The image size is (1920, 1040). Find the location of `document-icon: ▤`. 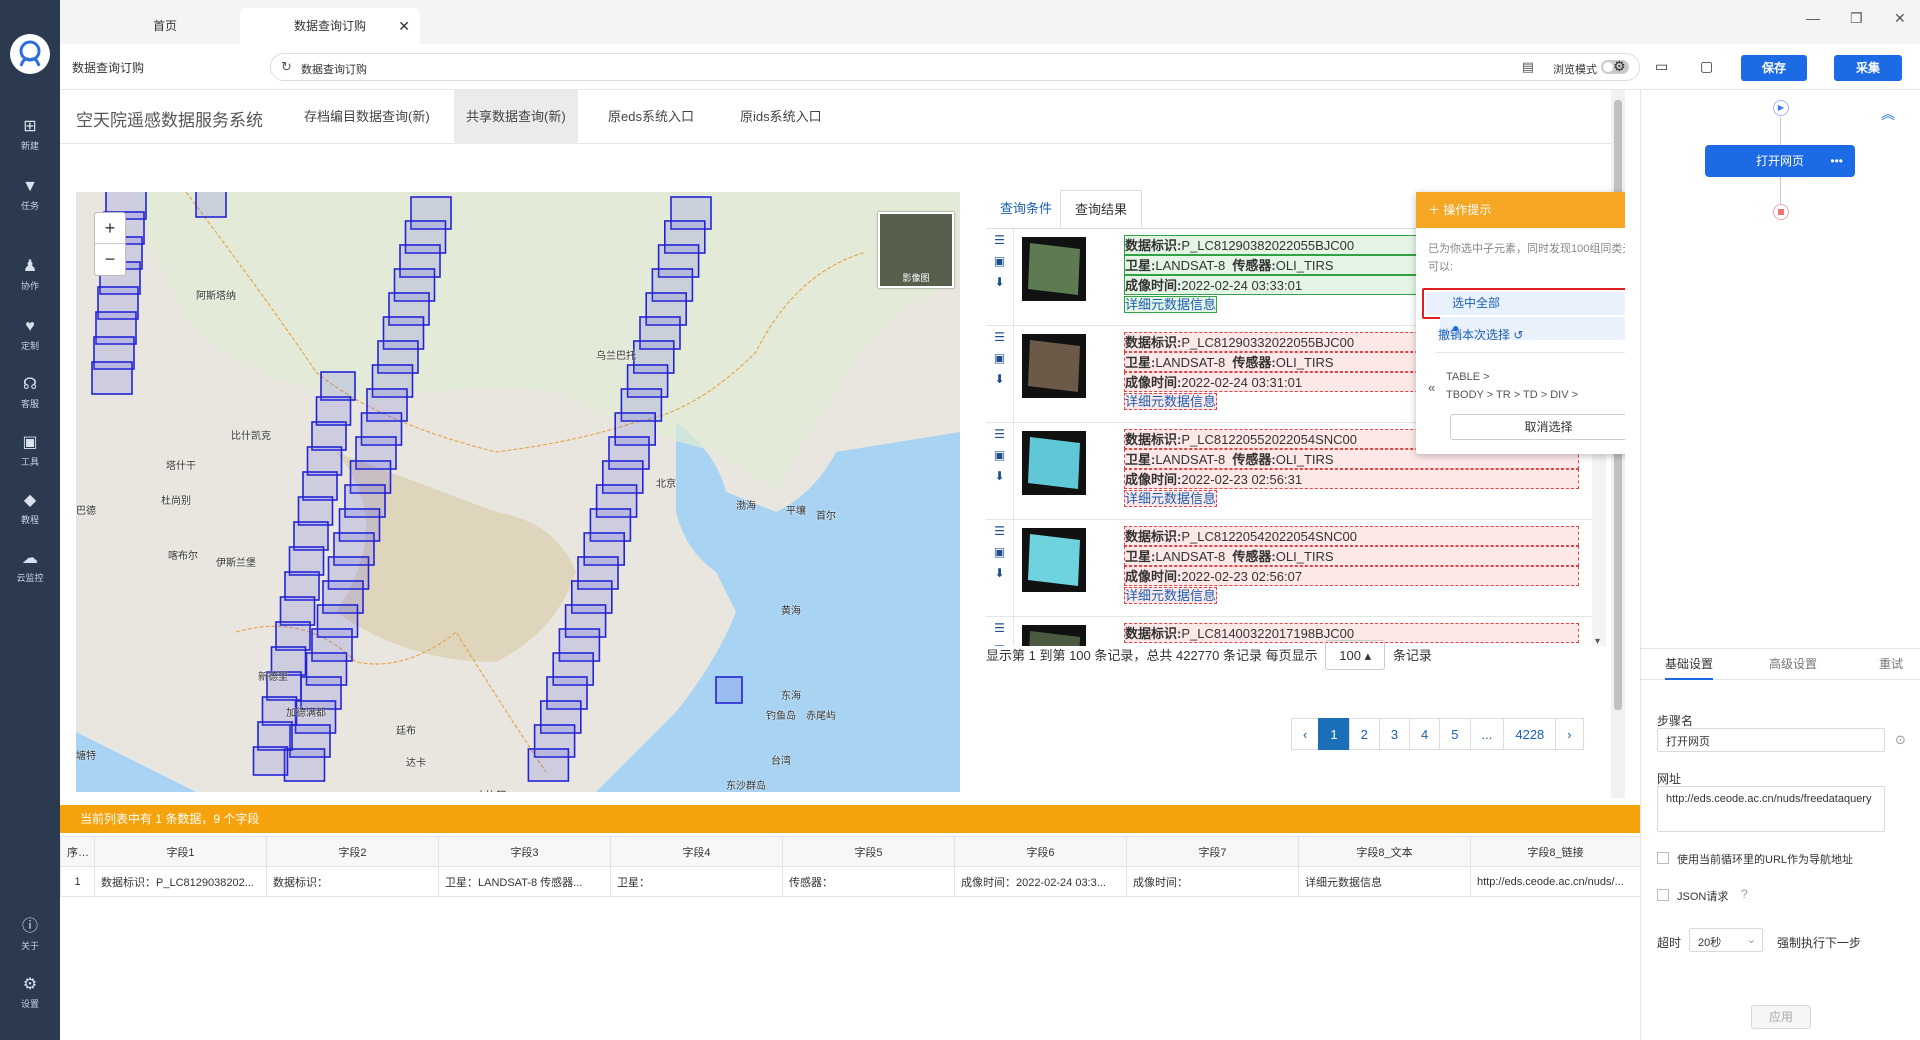

document-icon: ▤ is located at coordinates (1528, 67).